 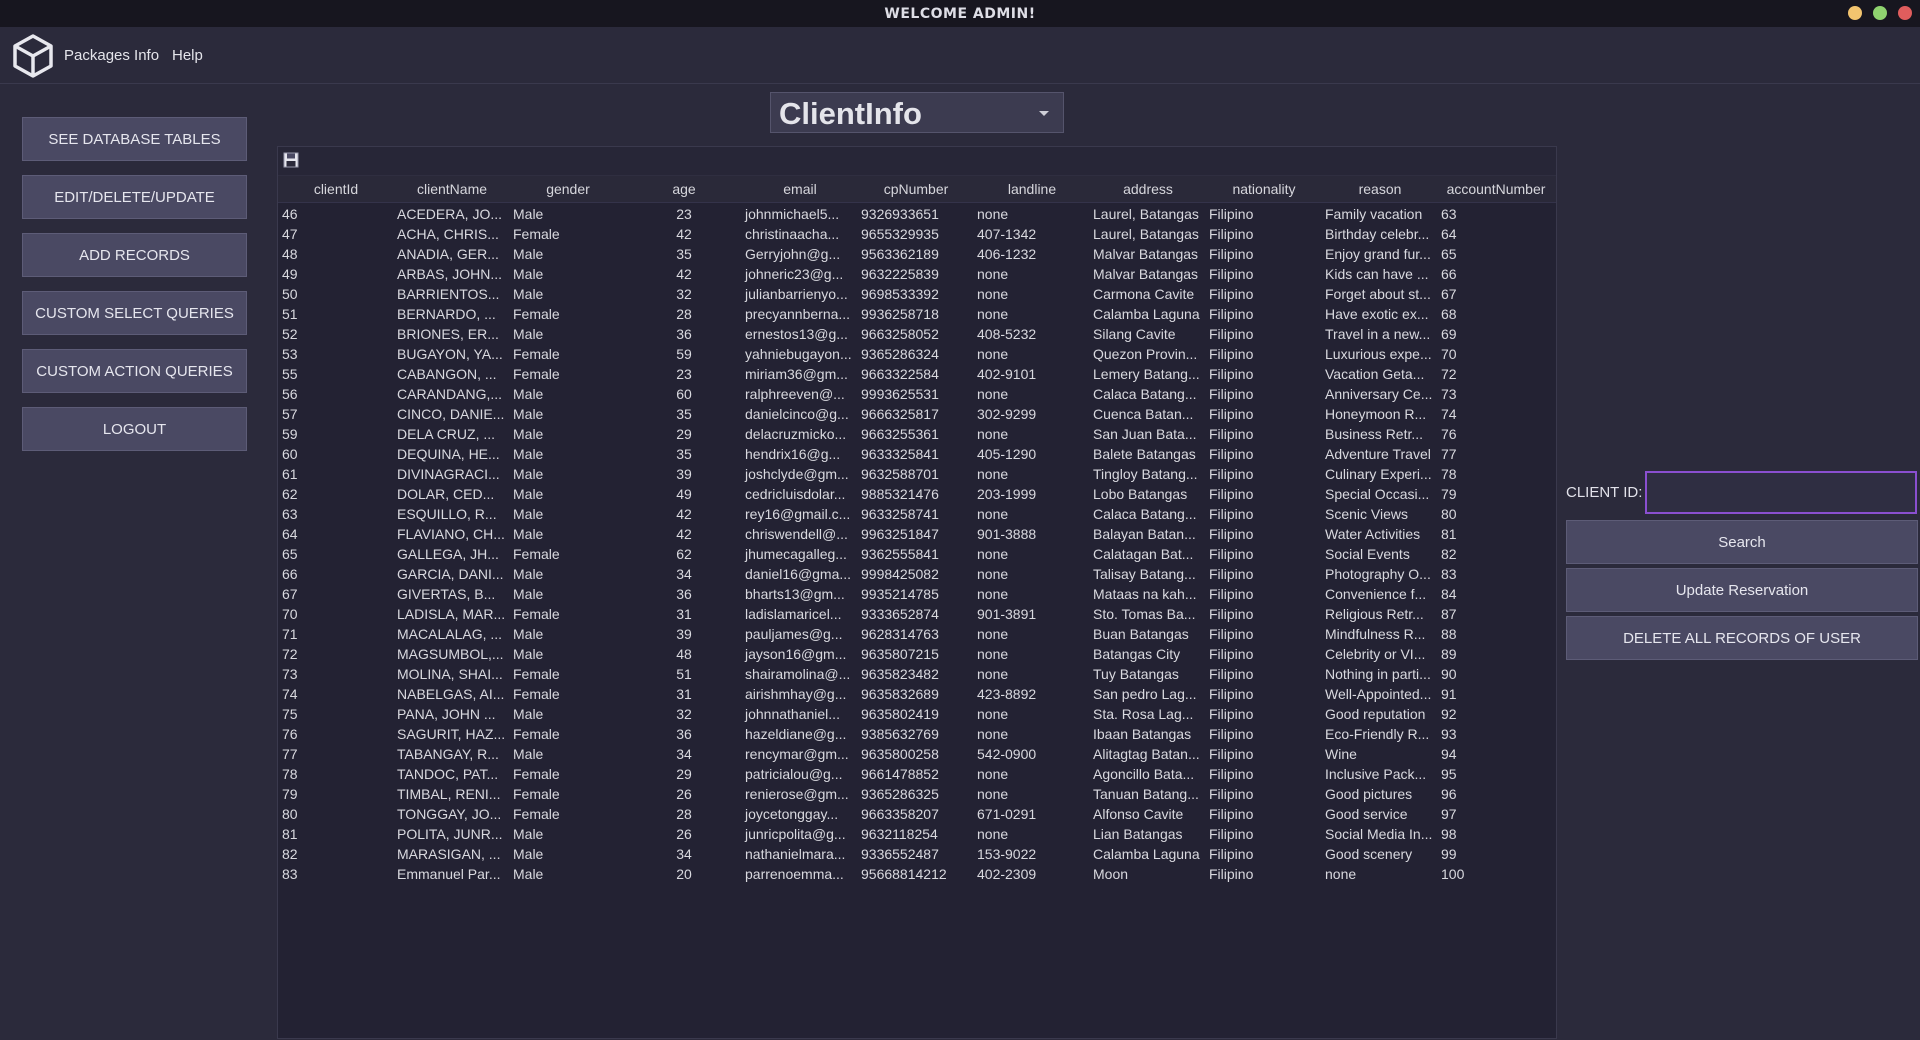 I want to click on table-cell: 402-9101, so click(x=1032, y=374).